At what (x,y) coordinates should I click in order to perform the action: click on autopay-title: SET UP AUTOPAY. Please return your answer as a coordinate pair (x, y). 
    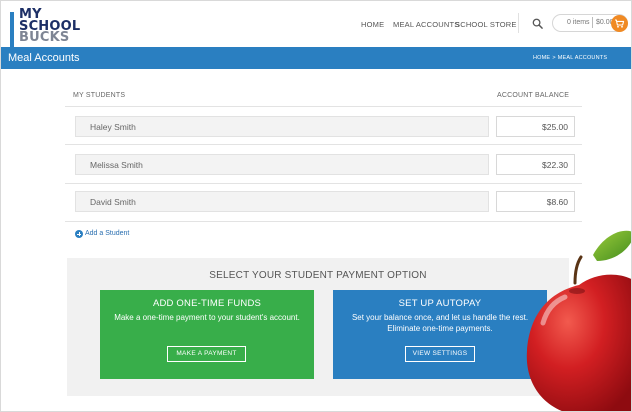
    Looking at the image, I should click on (440, 303).